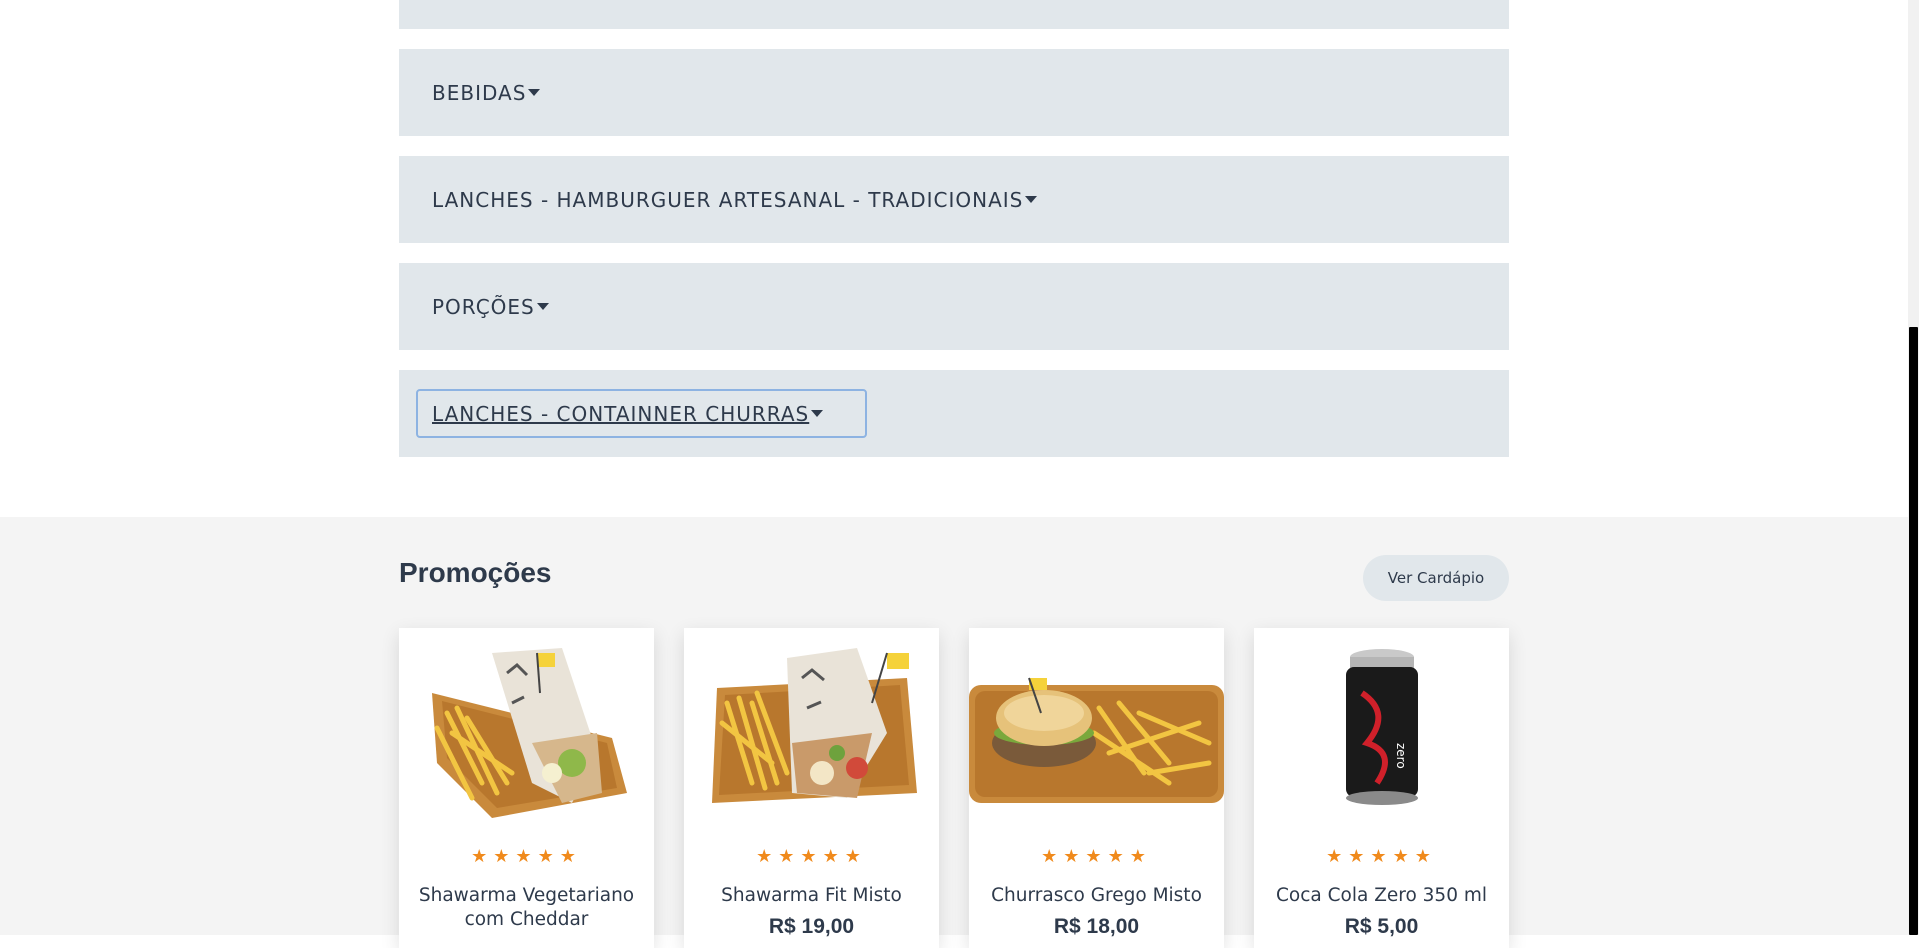 The width and height of the screenshot is (1919, 948). What do you see at coordinates (954, 306) in the screenshot?
I see `category-row-porcoes: PORÇÕES` at bounding box center [954, 306].